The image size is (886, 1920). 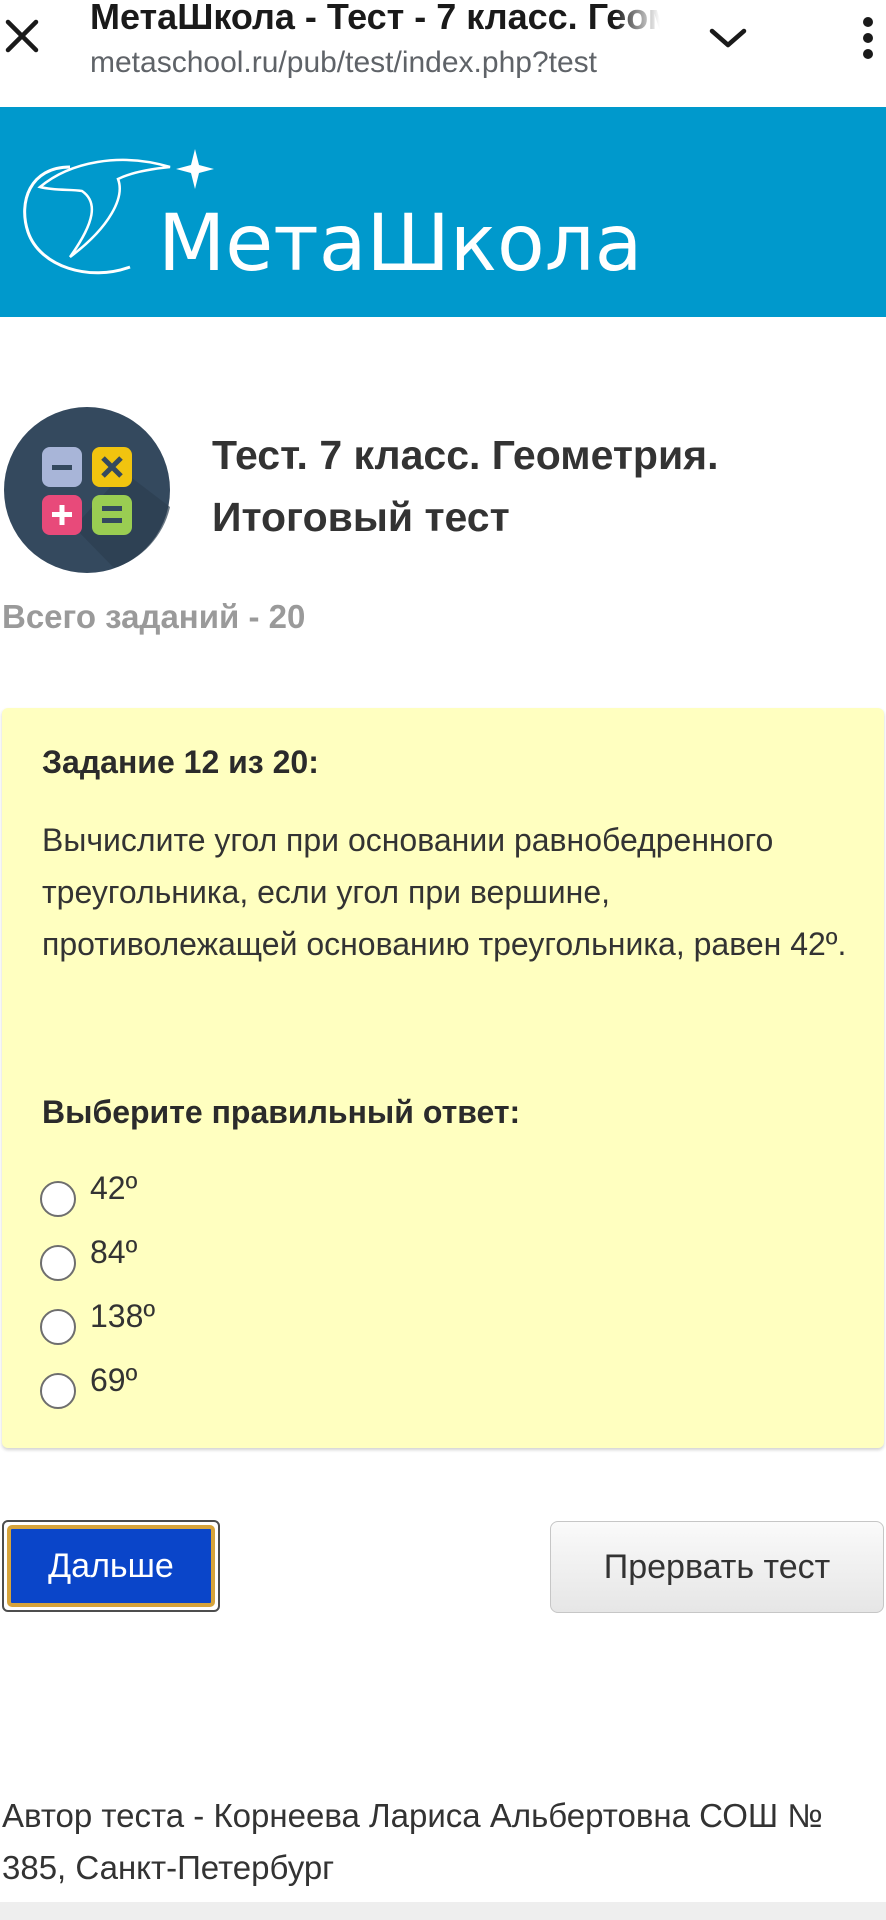 I want to click on next-button: Дальше, so click(x=111, y=1566).